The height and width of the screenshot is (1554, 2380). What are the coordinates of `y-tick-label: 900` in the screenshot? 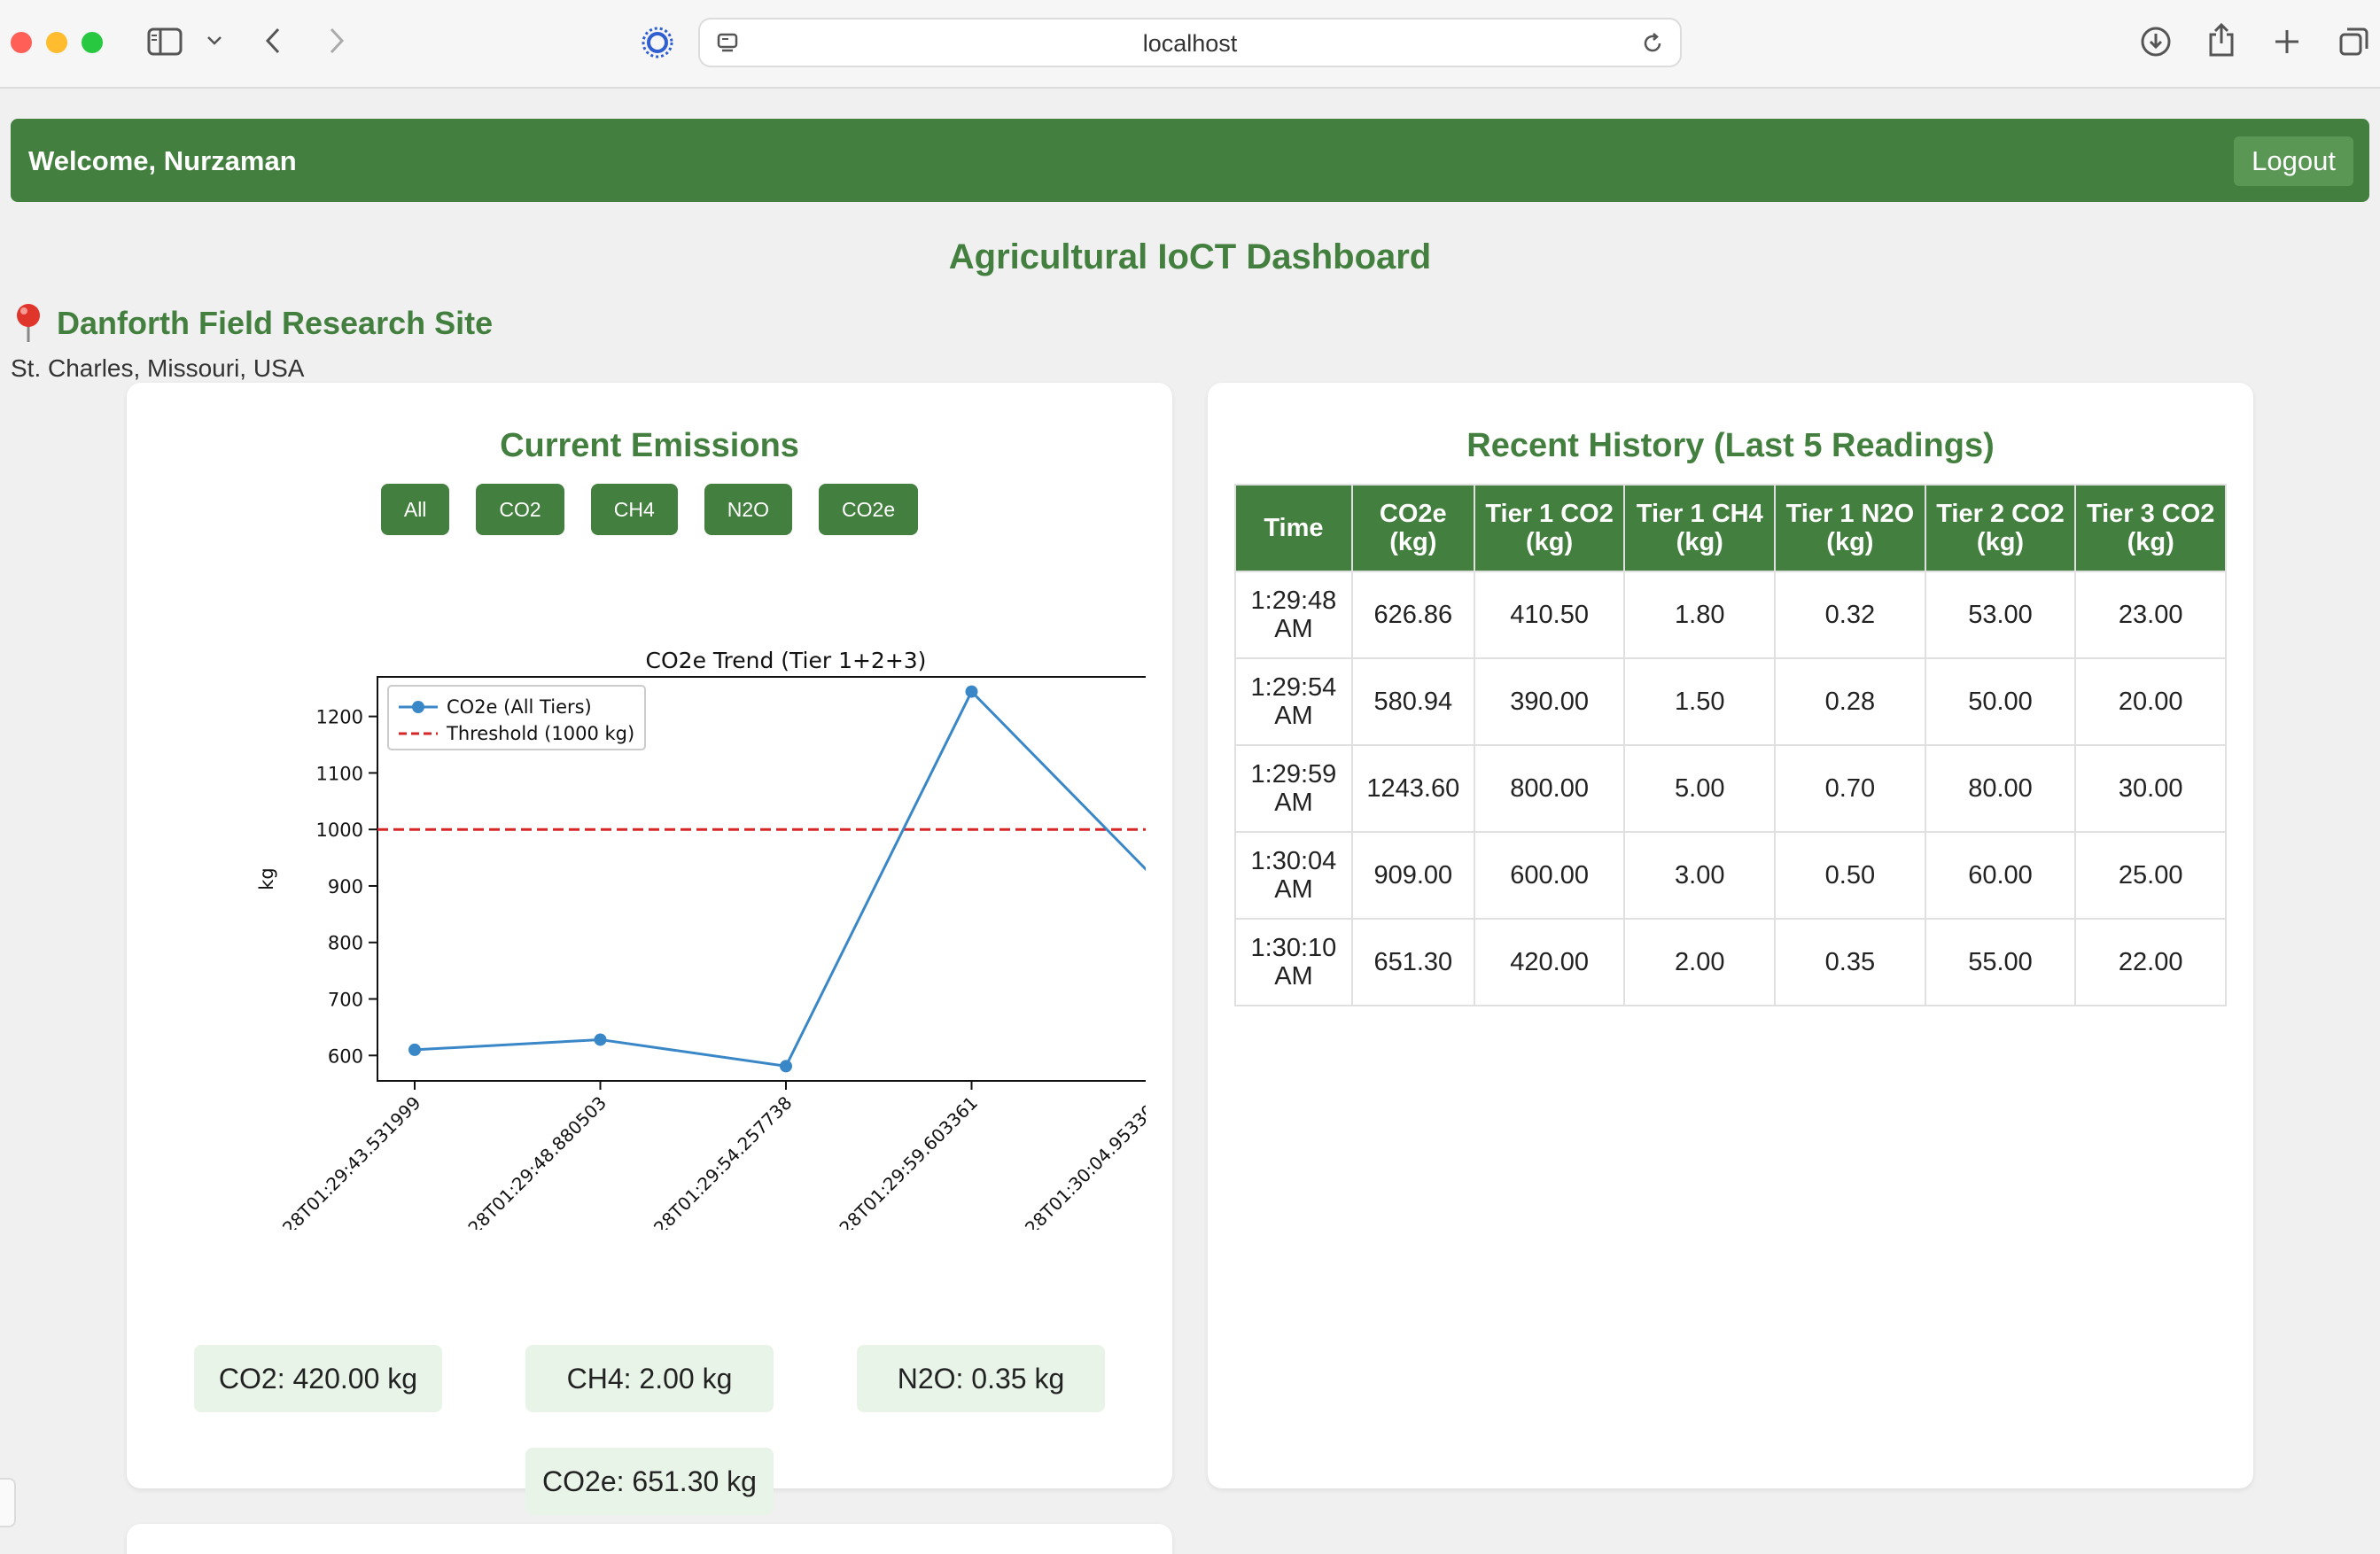 It's located at (345, 886).